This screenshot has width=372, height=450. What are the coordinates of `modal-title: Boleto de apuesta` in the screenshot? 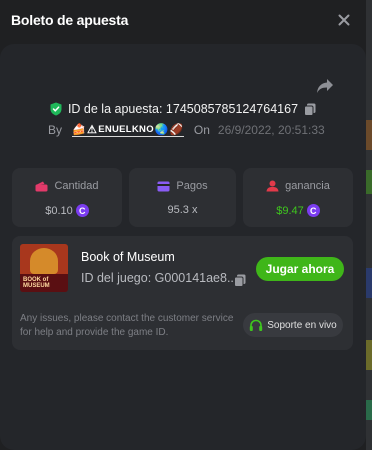 It's located at (70, 20).